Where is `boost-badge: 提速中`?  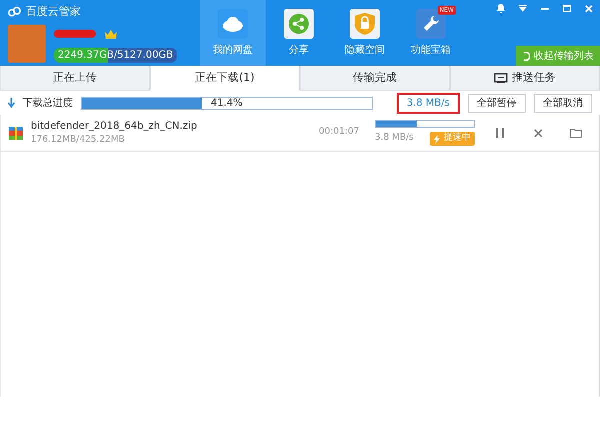
boost-badge: 提速中 is located at coordinates (452, 139).